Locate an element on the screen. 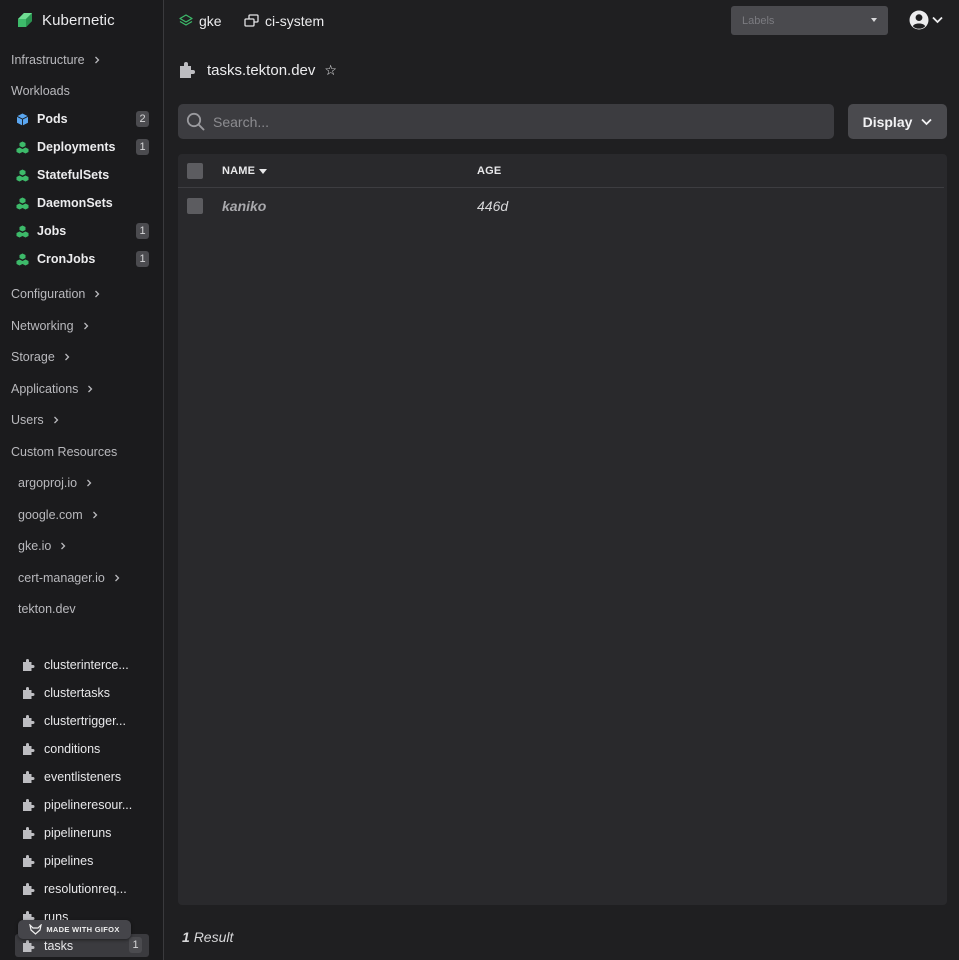  display-button: Display is located at coordinates (897, 121).